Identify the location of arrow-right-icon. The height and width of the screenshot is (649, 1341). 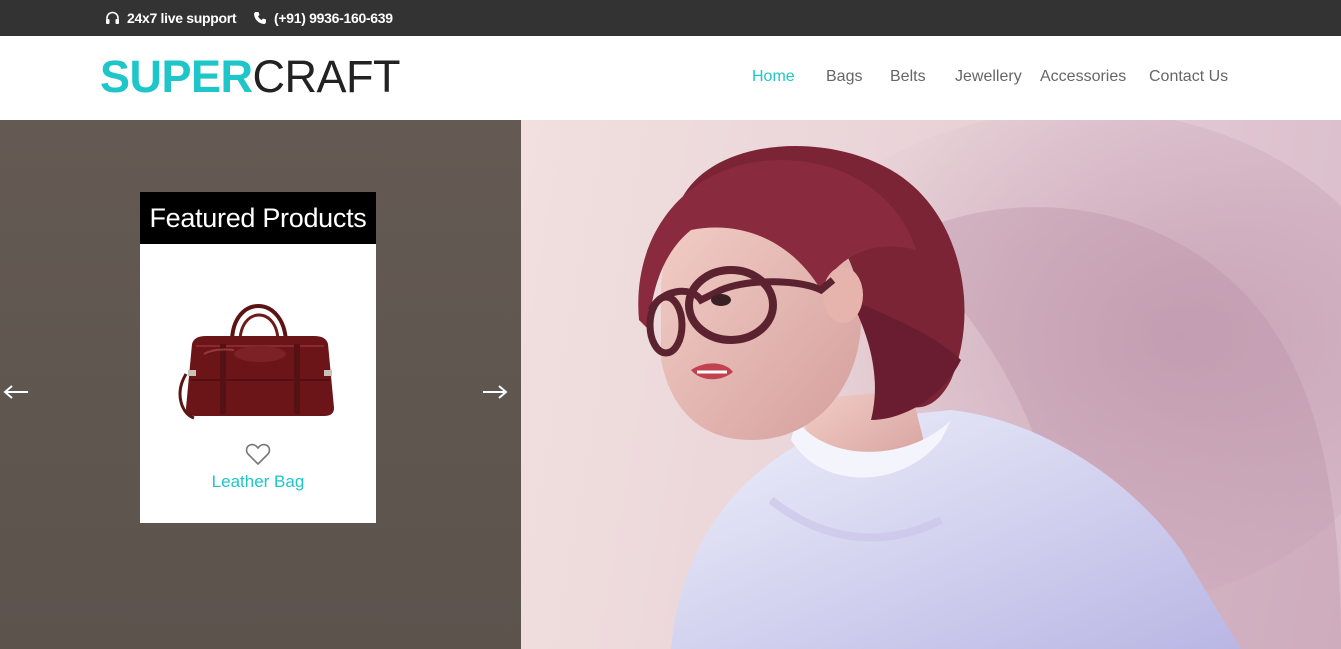
(494, 392).